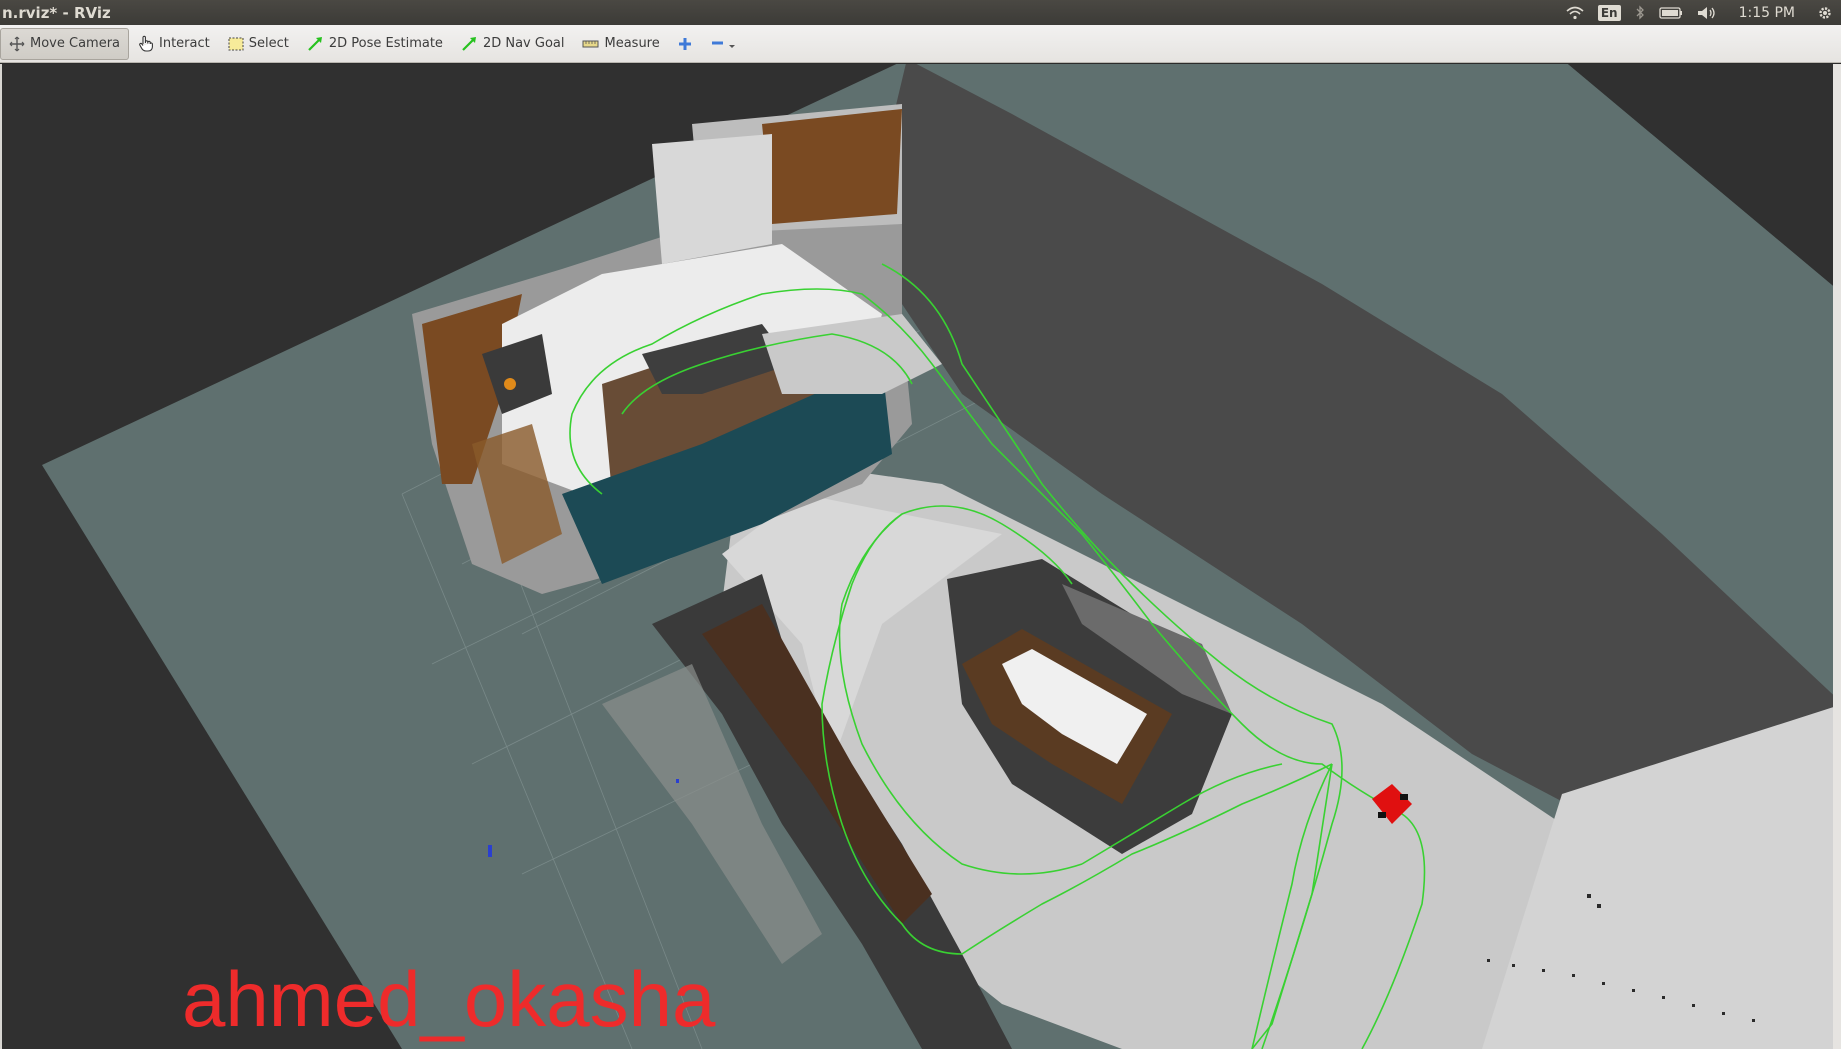 Image resolution: width=1841 pixels, height=1049 pixels. I want to click on gear-icon, so click(1825, 13).